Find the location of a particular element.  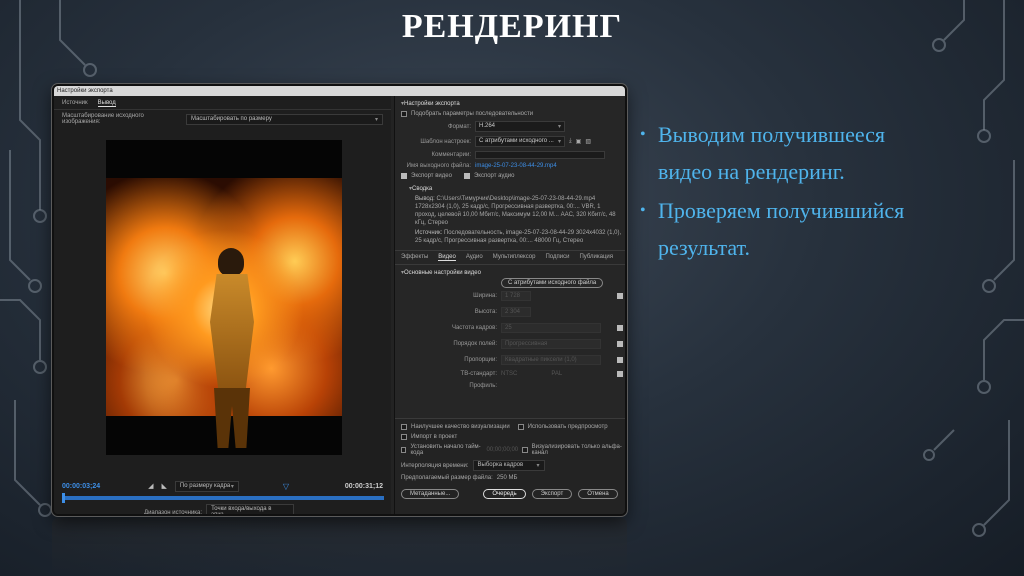

tv-pal-radio: PAL is located at coordinates (556, 374).